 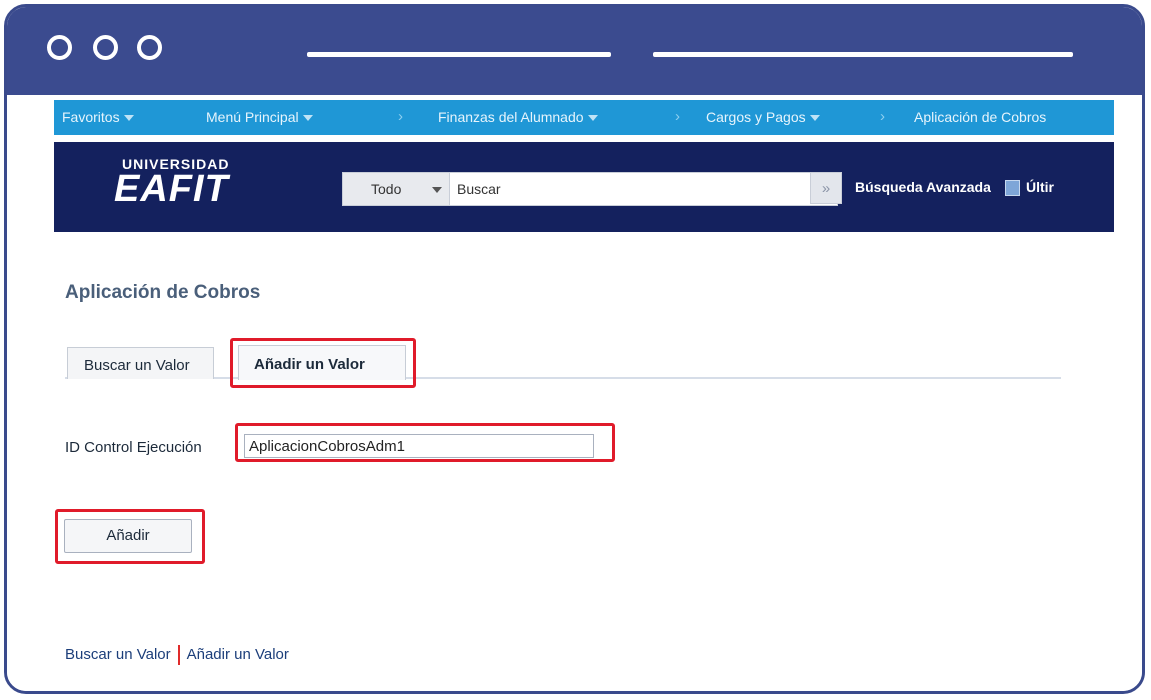 What do you see at coordinates (98, 117) in the screenshot?
I see `nav-item-favoritos: Favoritos` at bounding box center [98, 117].